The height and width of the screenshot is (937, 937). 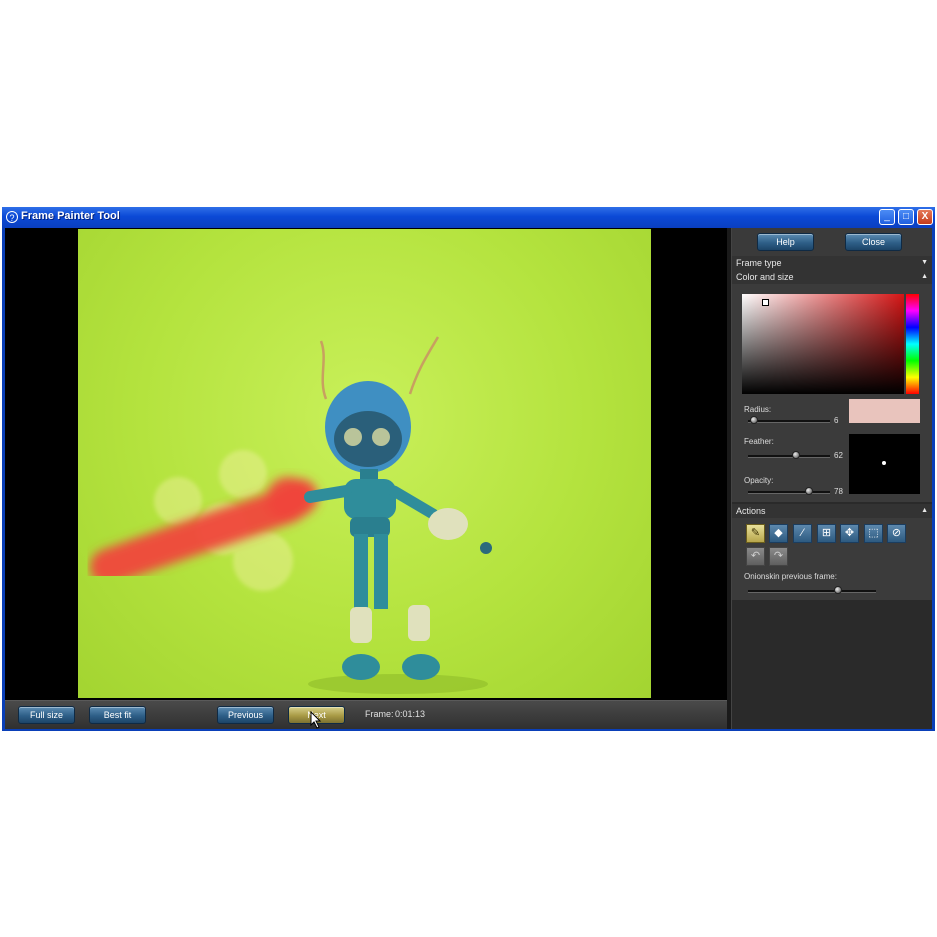 I want to click on previous-frame-button: Previous, so click(x=245, y=715).